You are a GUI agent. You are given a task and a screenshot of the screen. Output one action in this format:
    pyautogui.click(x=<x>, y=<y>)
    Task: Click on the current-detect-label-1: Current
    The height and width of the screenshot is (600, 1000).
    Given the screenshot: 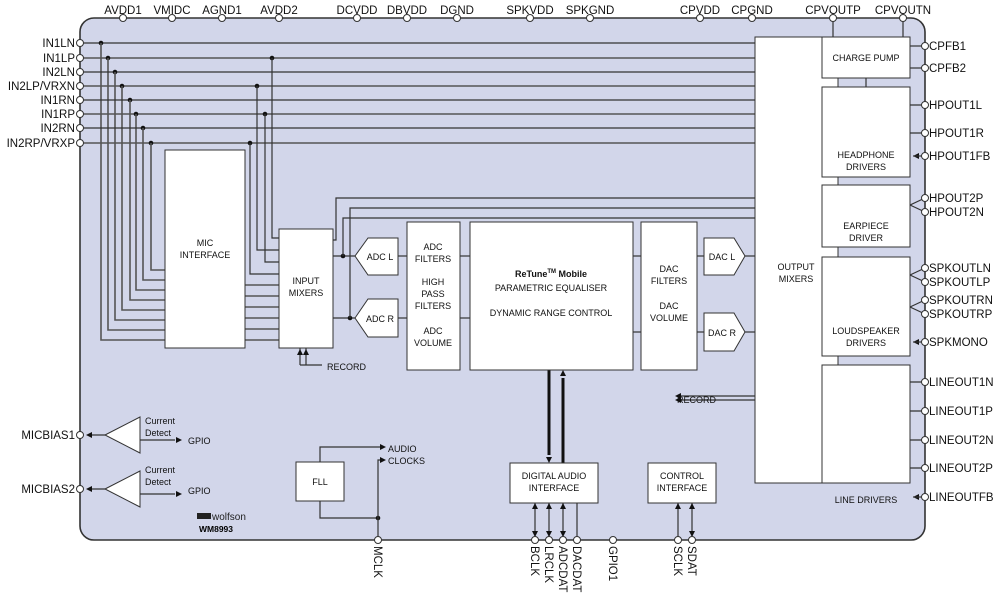 What is the action you would take?
    pyautogui.click(x=160, y=421)
    